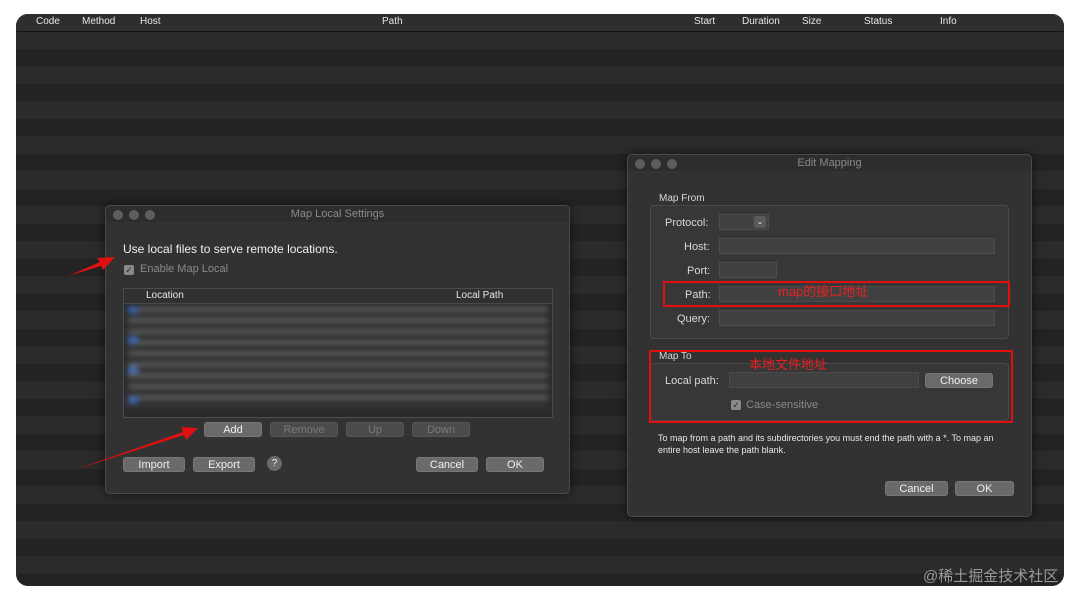  Describe the element at coordinates (233, 429) in the screenshot. I see `add-button: Add` at that location.